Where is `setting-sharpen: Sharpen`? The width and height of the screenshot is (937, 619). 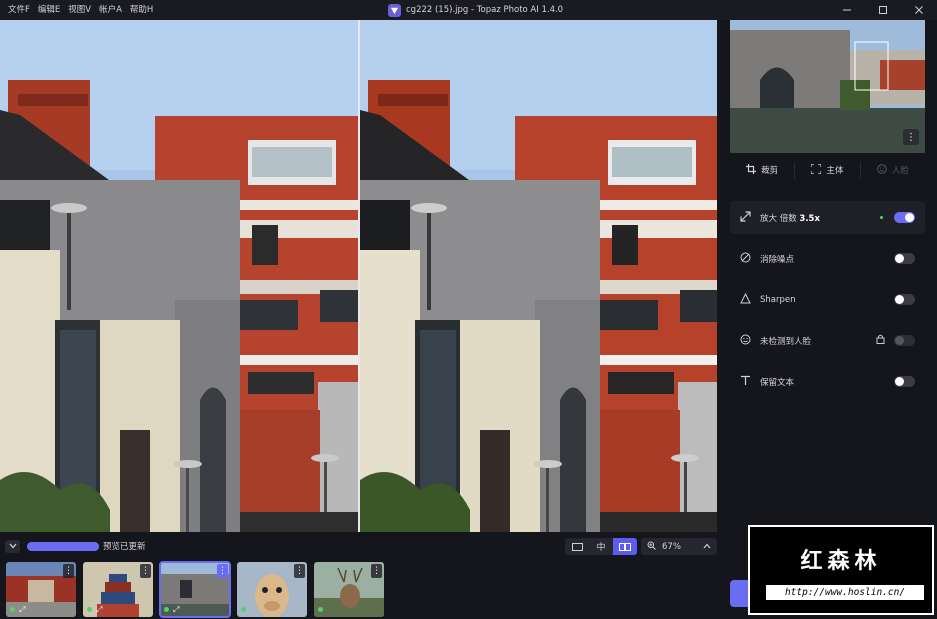
setting-sharpen: Sharpen is located at coordinates (827, 299).